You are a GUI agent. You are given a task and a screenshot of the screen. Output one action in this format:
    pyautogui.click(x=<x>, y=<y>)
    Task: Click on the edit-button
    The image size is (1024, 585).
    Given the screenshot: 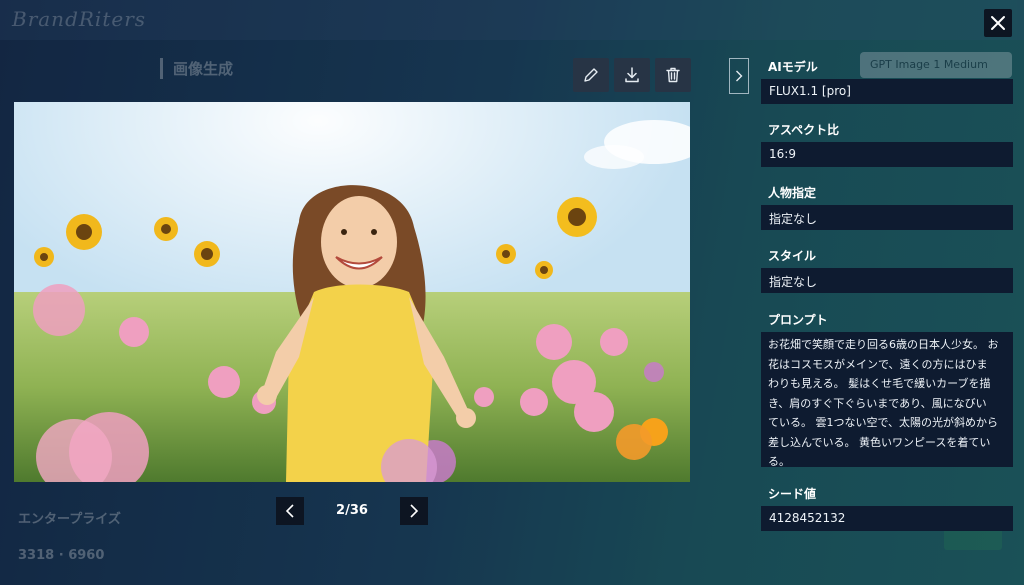 What is the action you would take?
    pyautogui.click(x=591, y=75)
    